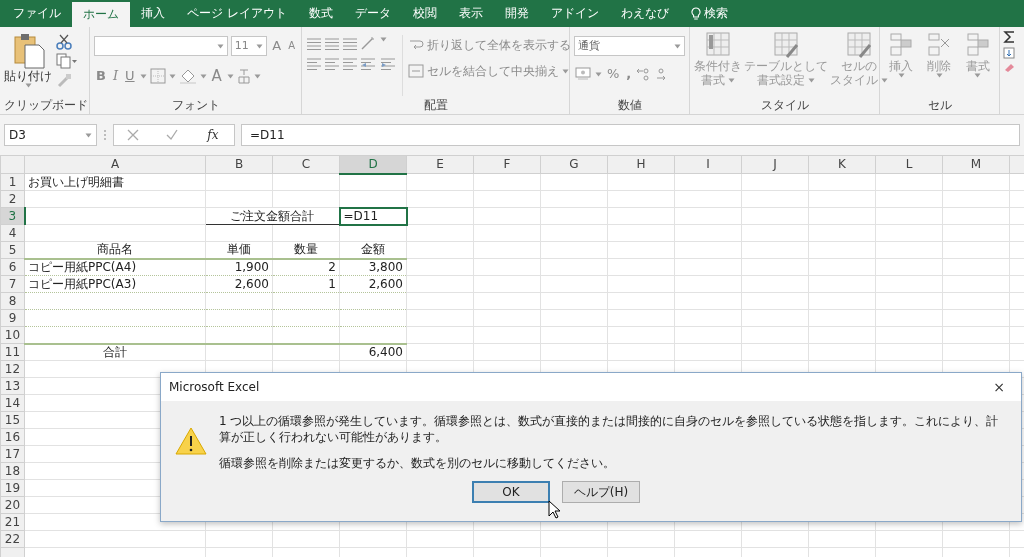 The width and height of the screenshot is (1024, 557). Describe the element at coordinates (153, 13) in the screenshot. I see `ribbon-tab: 挿入` at that location.